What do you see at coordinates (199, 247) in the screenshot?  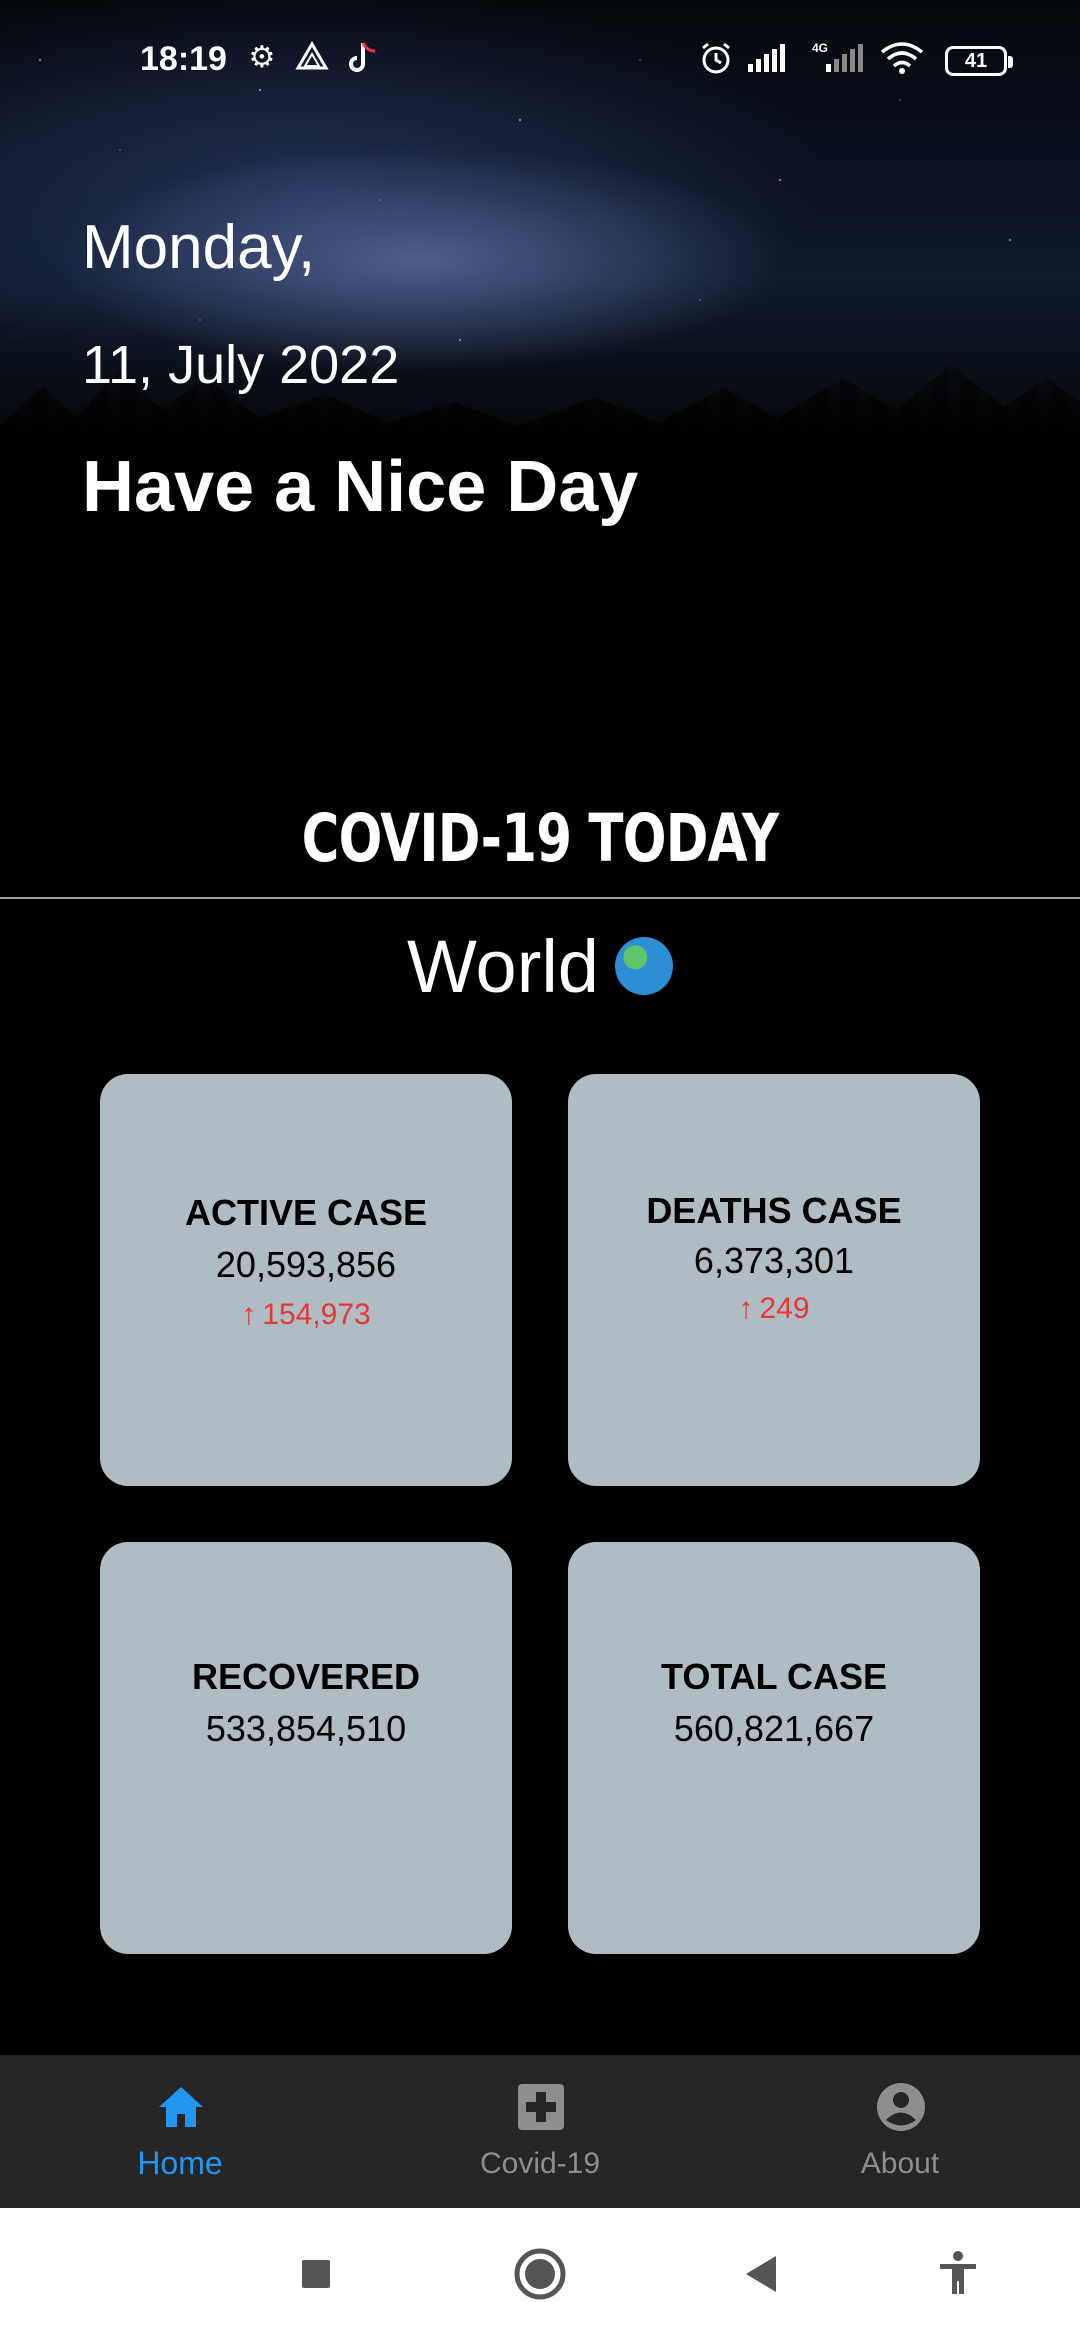 I see `greeting-day: Monday,` at bounding box center [199, 247].